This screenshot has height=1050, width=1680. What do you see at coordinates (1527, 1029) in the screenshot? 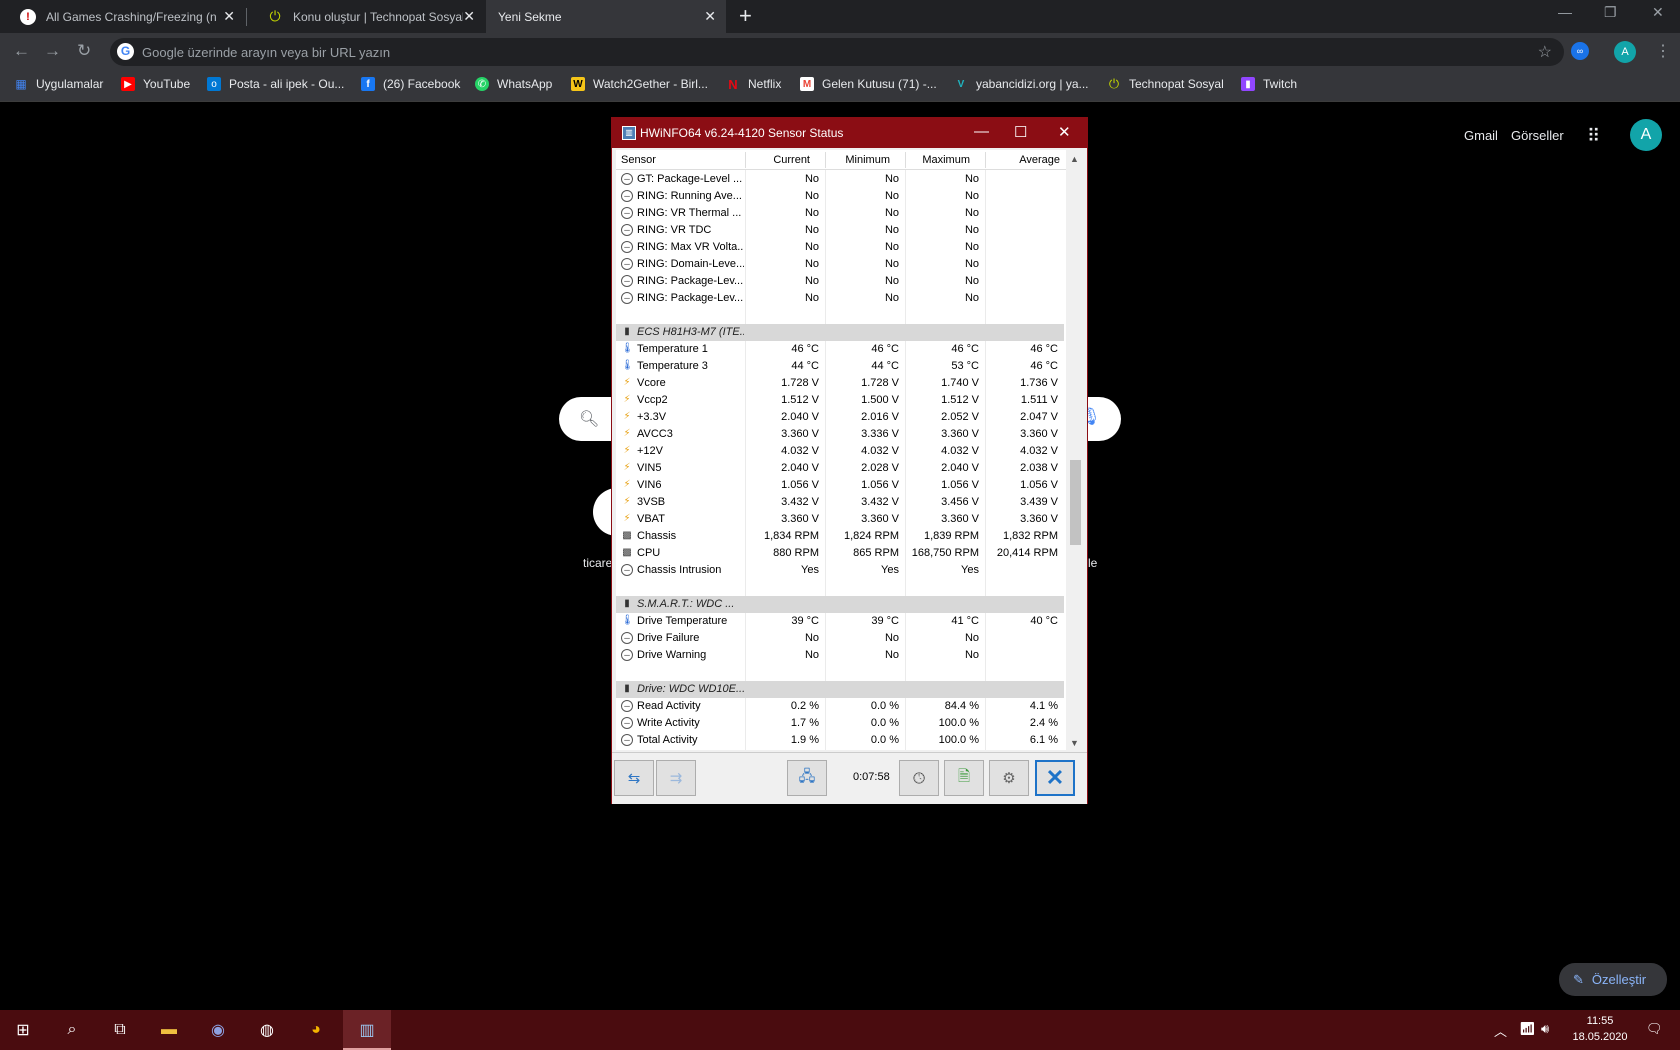
I see `network-icon: 📶︎` at bounding box center [1527, 1029].